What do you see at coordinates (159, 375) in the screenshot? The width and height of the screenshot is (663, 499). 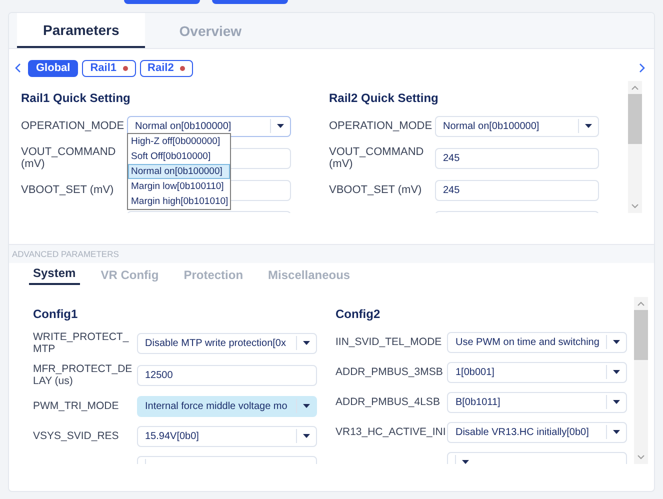 I see `input-value: 12500` at bounding box center [159, 375].